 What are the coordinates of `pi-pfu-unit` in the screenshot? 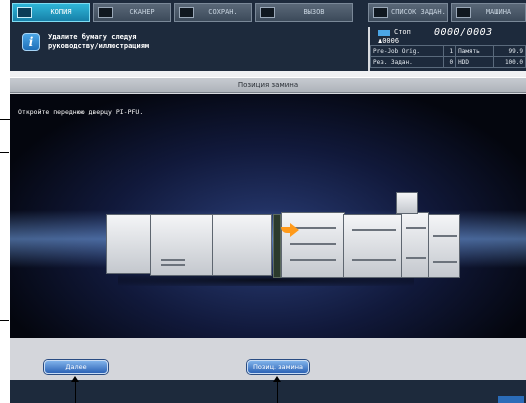 It's located at (313, 245).